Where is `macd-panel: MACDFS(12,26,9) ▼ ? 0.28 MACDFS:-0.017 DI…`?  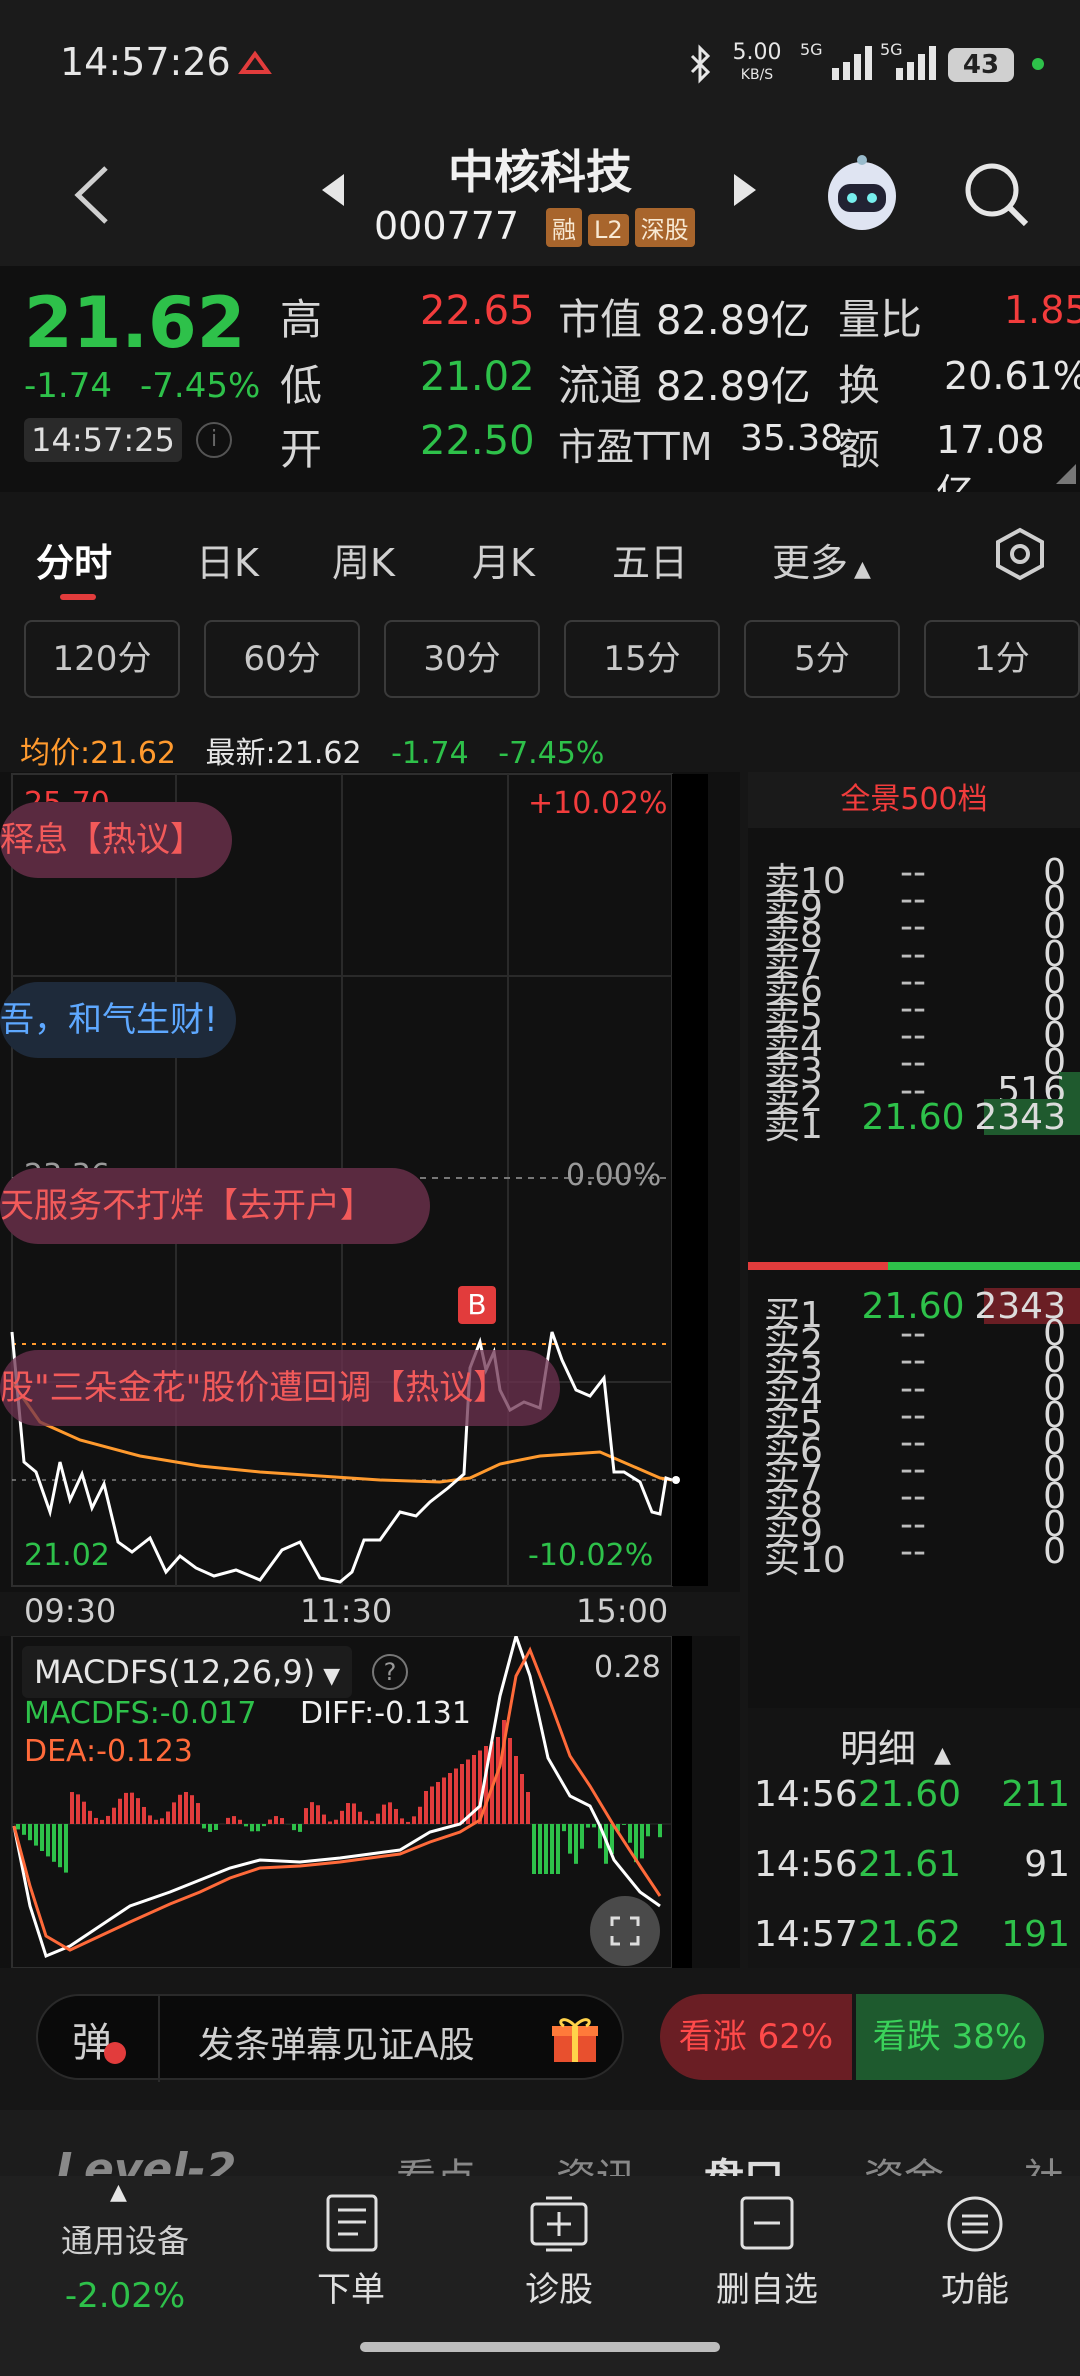 macd-panel: MACDFS(12,26,9) ▼ ? 0.28 MACDFS:-0.017 DI… is located at coordinates (370, 1802).